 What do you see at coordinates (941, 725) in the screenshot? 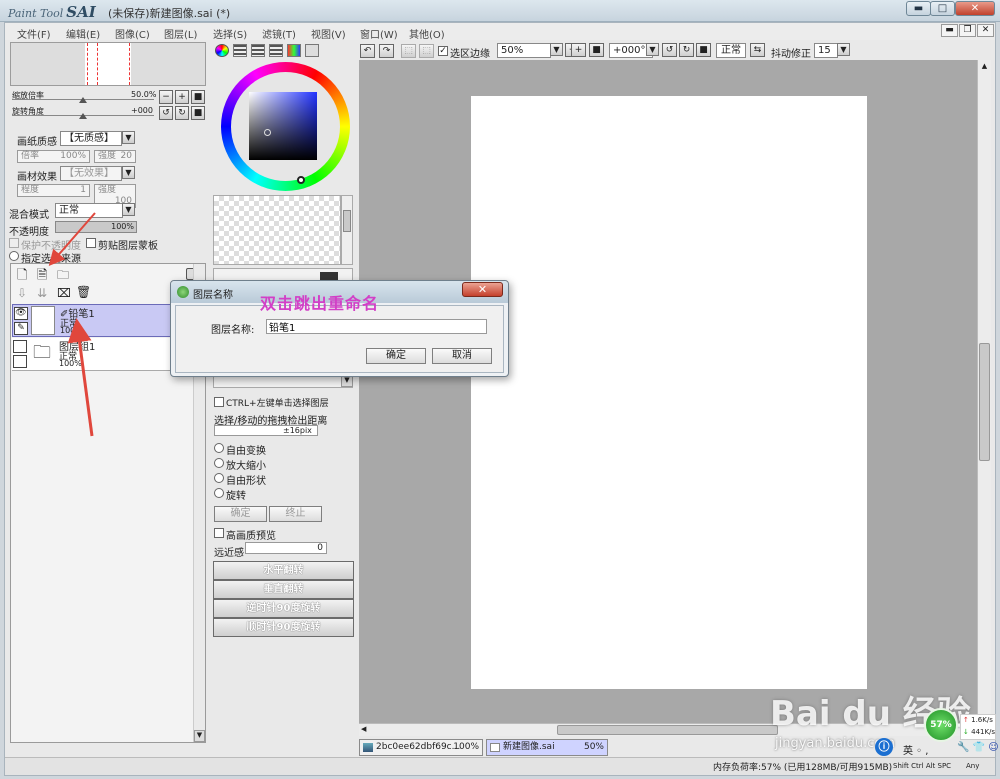
I see `network-widget-icon: 57%` at bounding box center [941, 725].